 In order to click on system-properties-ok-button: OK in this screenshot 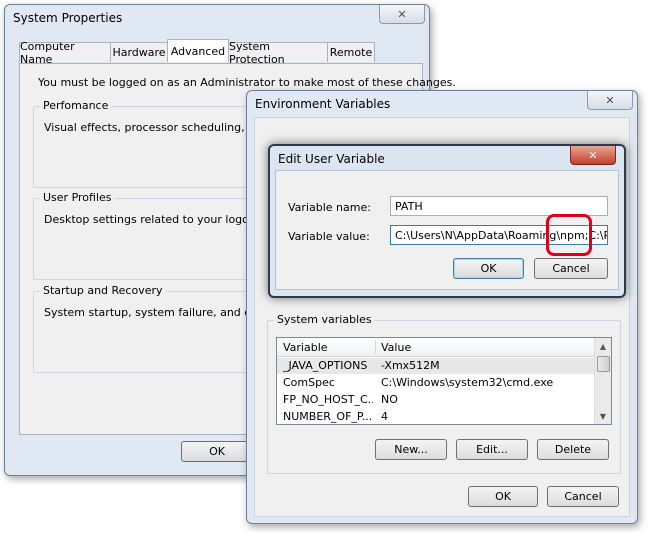, I will do `click(217, 451)`.